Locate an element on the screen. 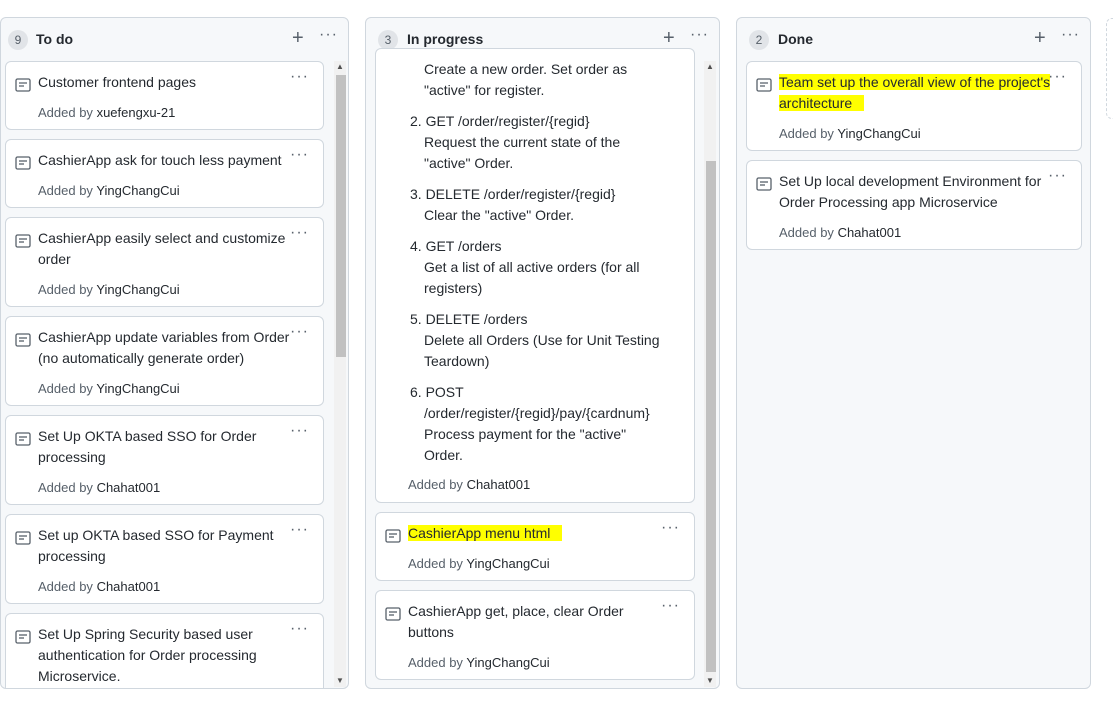 This screenshot has height=702, width=1113. card-title: CashierApp ask for touch less payment is located at coordinates (162, 160).